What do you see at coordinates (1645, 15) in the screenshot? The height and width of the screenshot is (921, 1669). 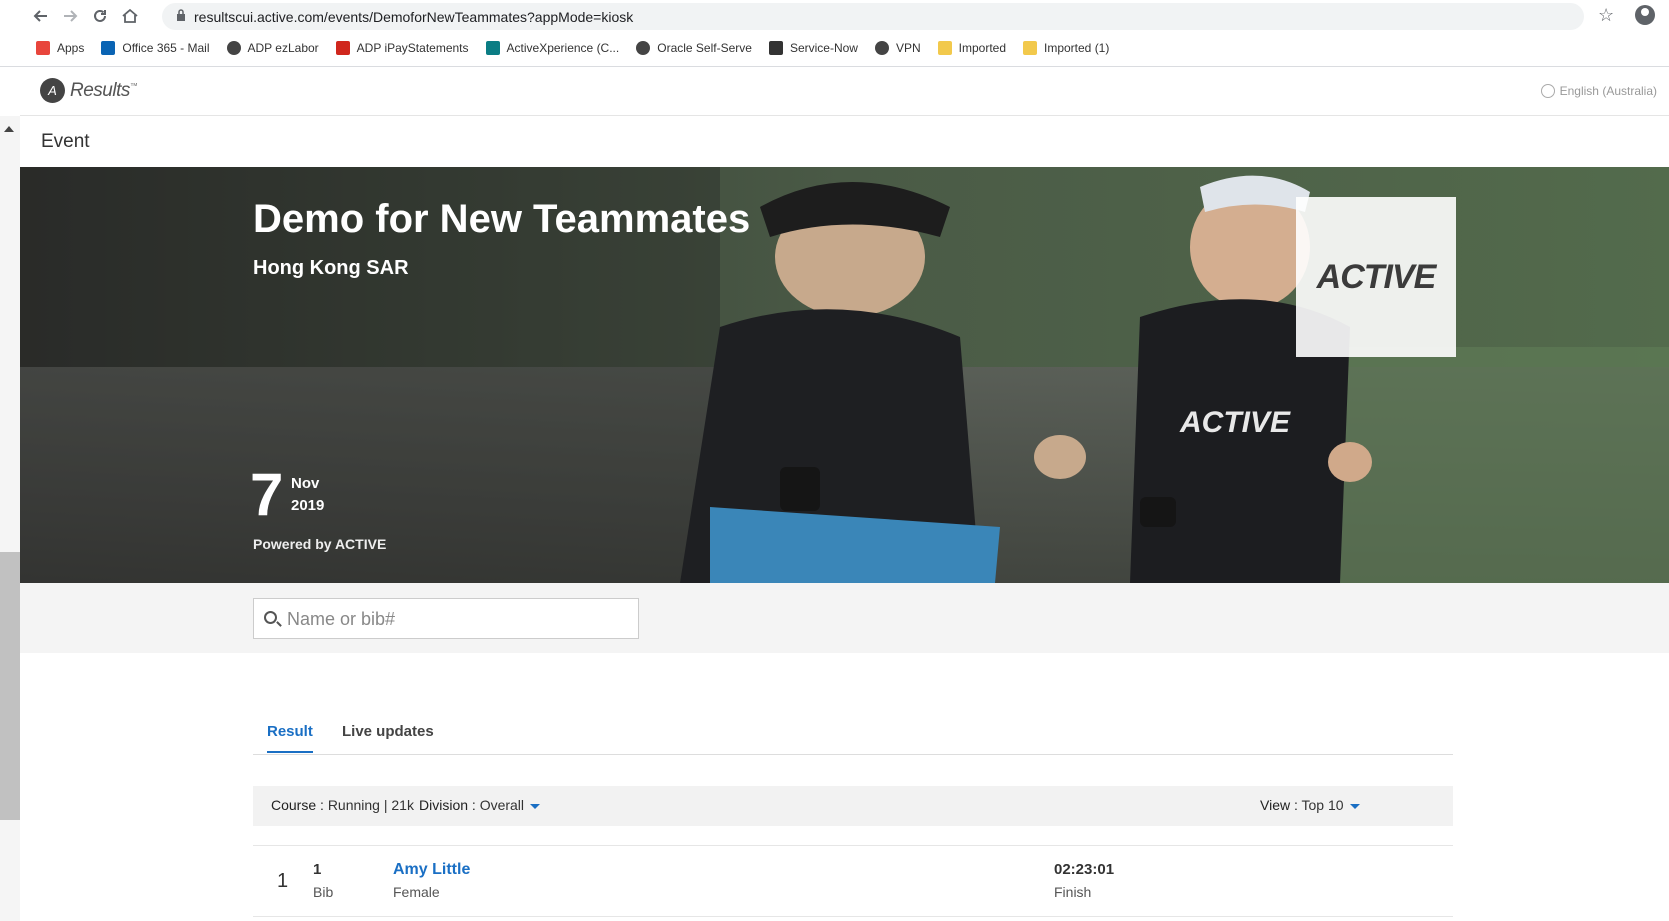 I see `profile-avatar-icon` at bounding box center [1645, 15].